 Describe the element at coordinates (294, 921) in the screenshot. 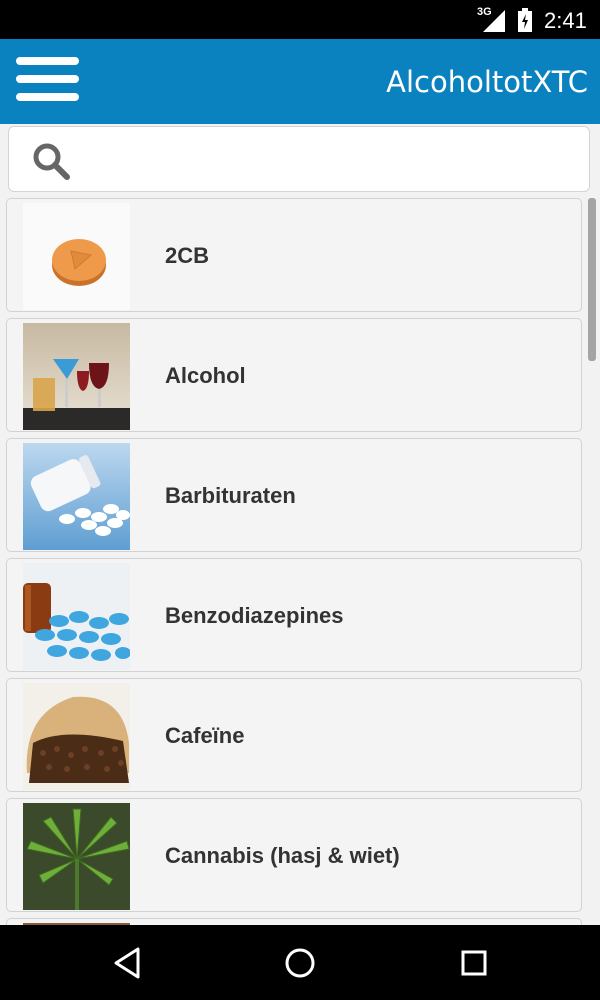

I see `list-item-next` at that location.